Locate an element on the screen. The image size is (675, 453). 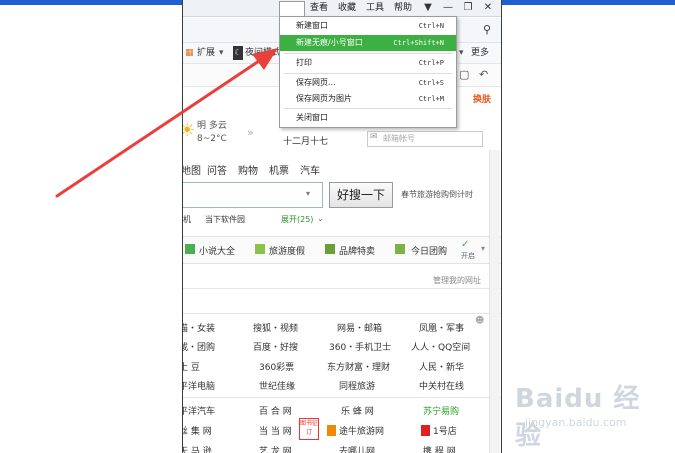
baidu-watermark: Baidu 经验 jingyan.baidu.com is located at coordinates (585, 414).